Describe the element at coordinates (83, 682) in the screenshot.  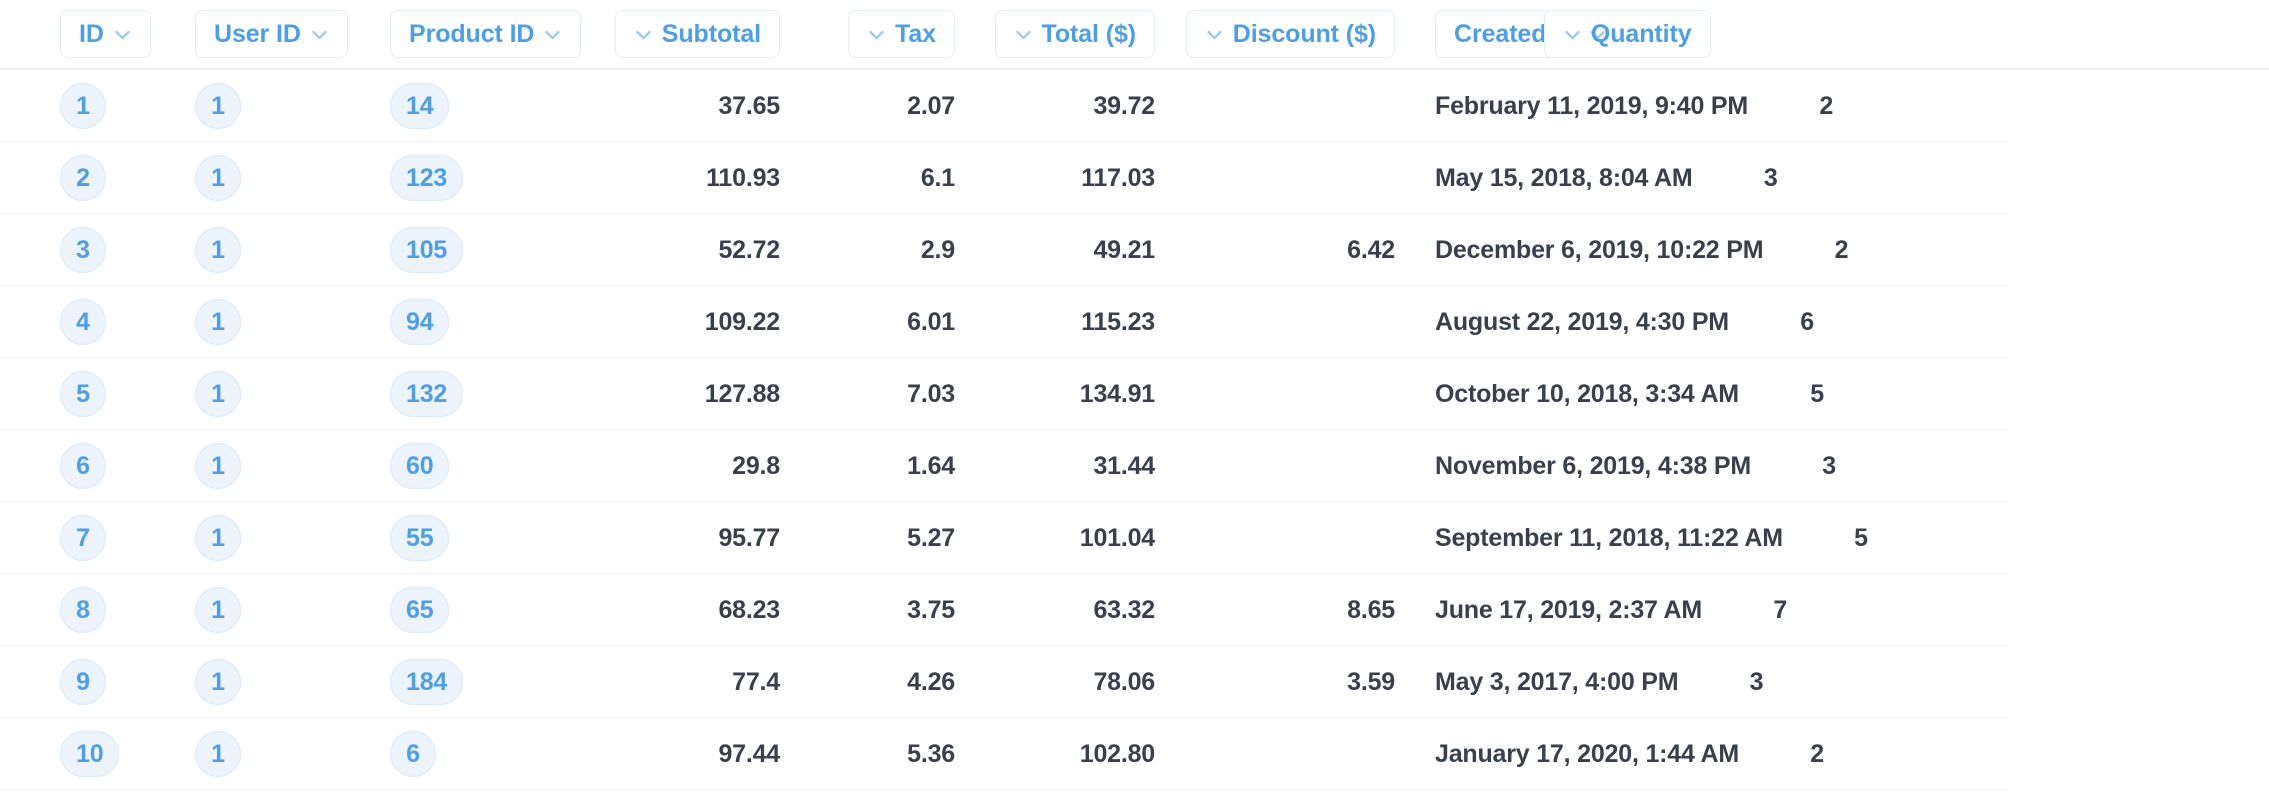
I see `pill-id: 9` at that location.